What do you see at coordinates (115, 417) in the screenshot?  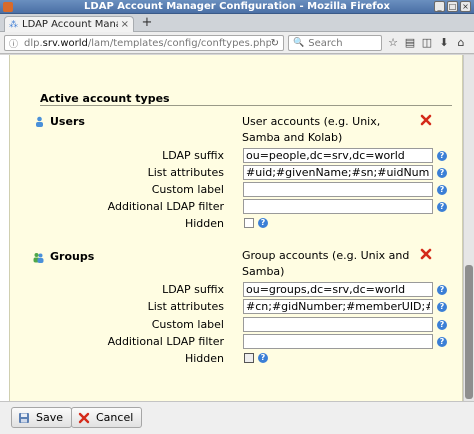 I see `cancel-button-label: Cancel` at bounding box center [115, 417].